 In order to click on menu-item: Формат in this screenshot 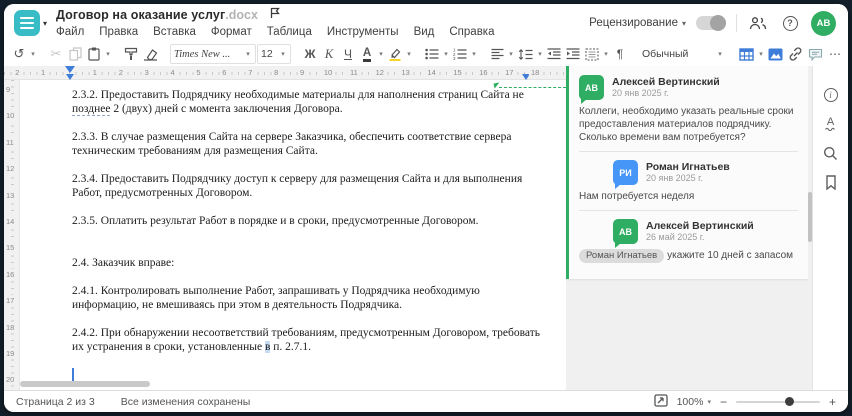, I will do `click(231, 32)`.